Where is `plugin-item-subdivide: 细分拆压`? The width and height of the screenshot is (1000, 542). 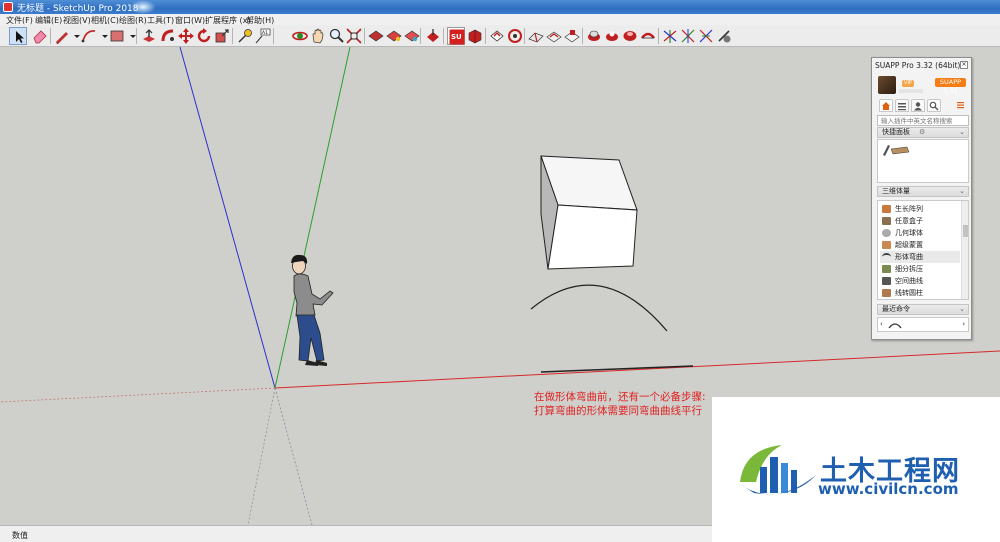 plugin-item-subdivide: 细分拆压 is located at coordinates (920, 269).